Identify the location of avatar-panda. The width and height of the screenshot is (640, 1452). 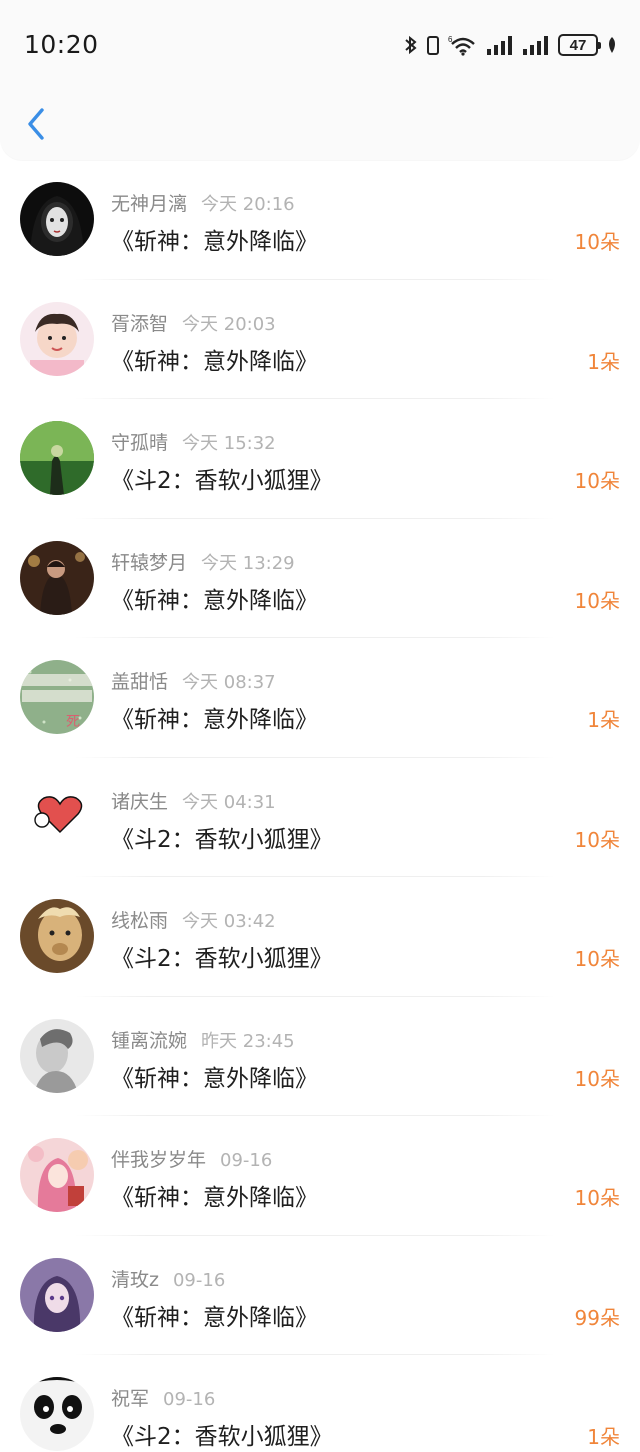
(57, 1414).